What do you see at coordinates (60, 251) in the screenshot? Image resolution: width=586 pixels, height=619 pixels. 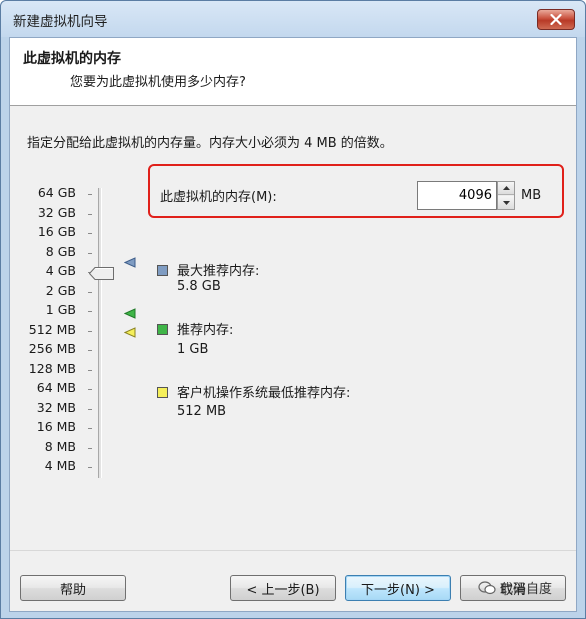 I see `scale-label: 8 GB` at bounding box center [60, 251].